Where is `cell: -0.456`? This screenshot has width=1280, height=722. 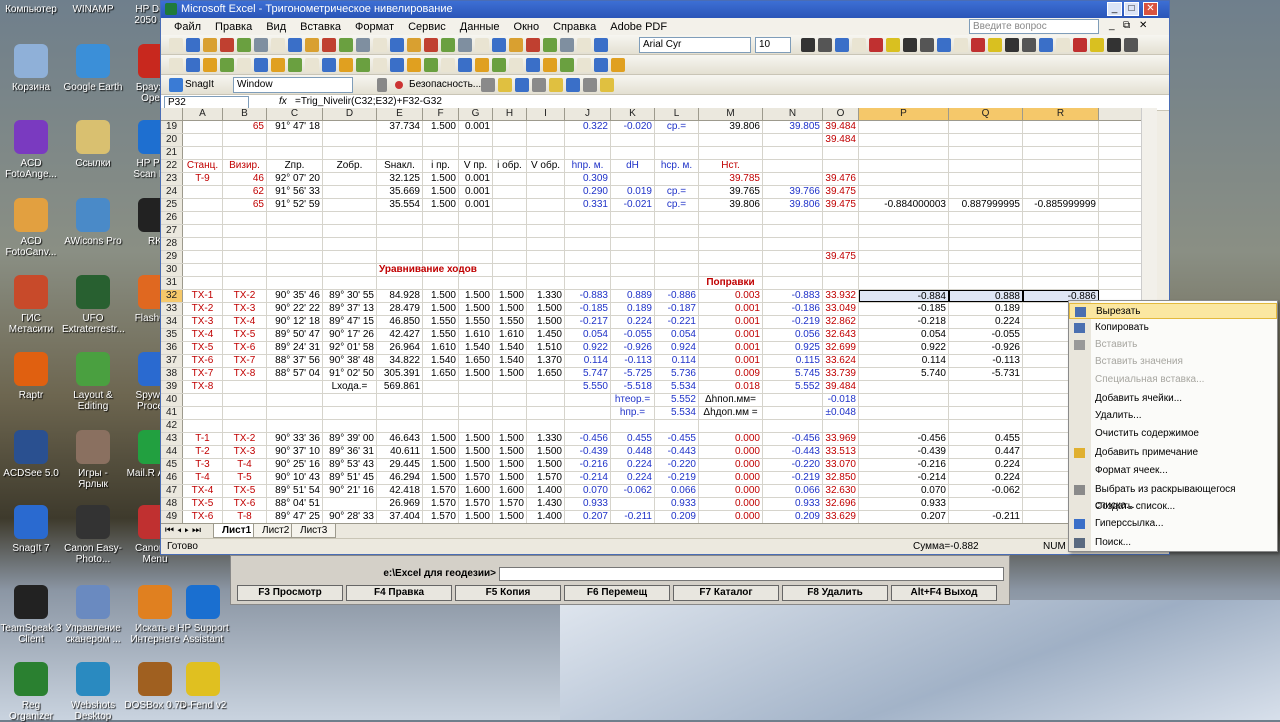
cell: -0.456 is located at coordinates (793, 439).